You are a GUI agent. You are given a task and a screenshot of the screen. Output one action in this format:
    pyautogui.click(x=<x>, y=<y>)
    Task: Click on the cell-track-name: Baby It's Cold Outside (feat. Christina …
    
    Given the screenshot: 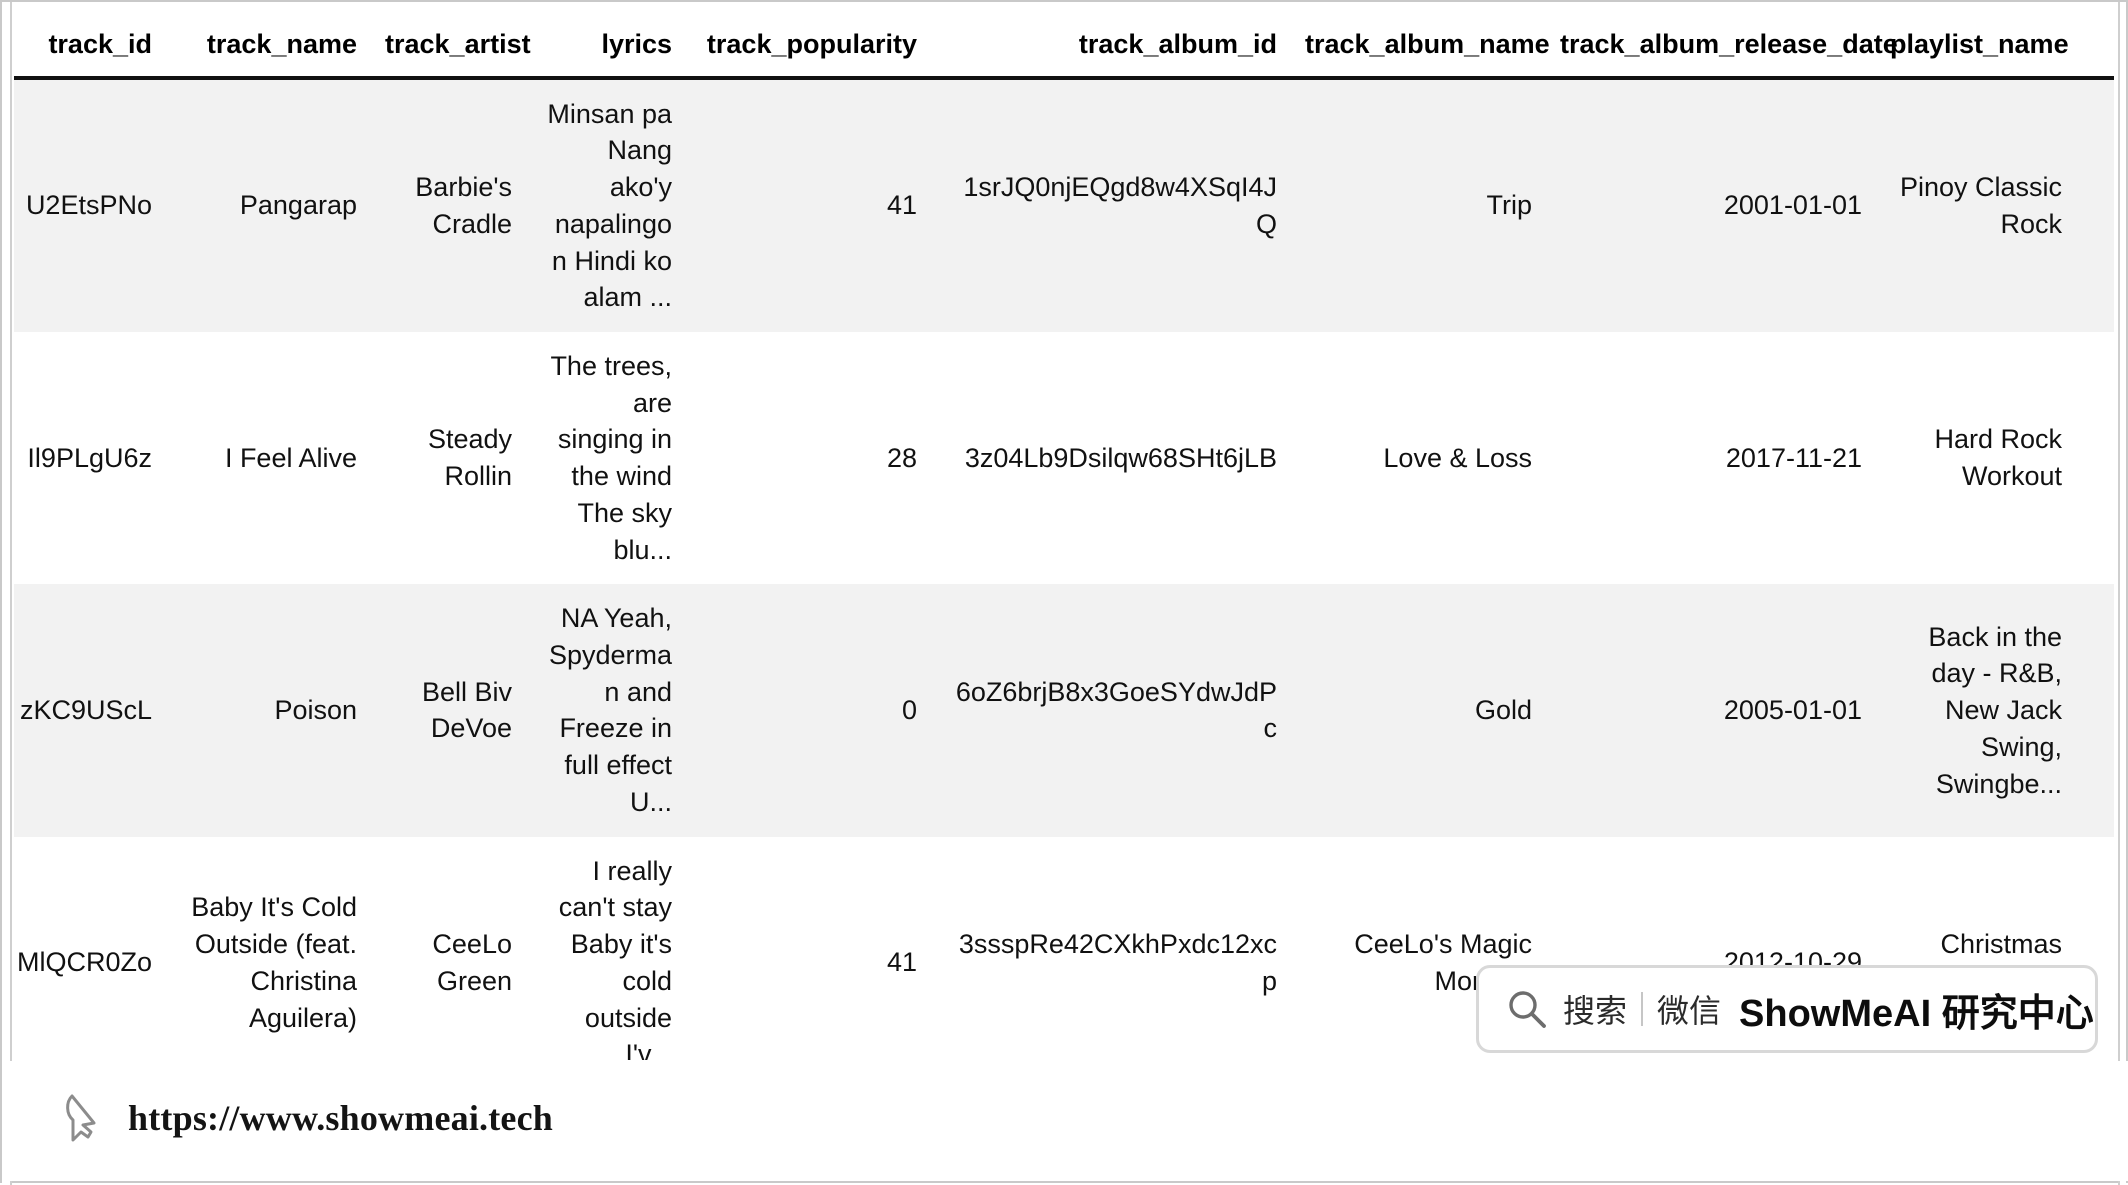 What is the action you would take?
    pyautogui.click(x=268, y=948)
    